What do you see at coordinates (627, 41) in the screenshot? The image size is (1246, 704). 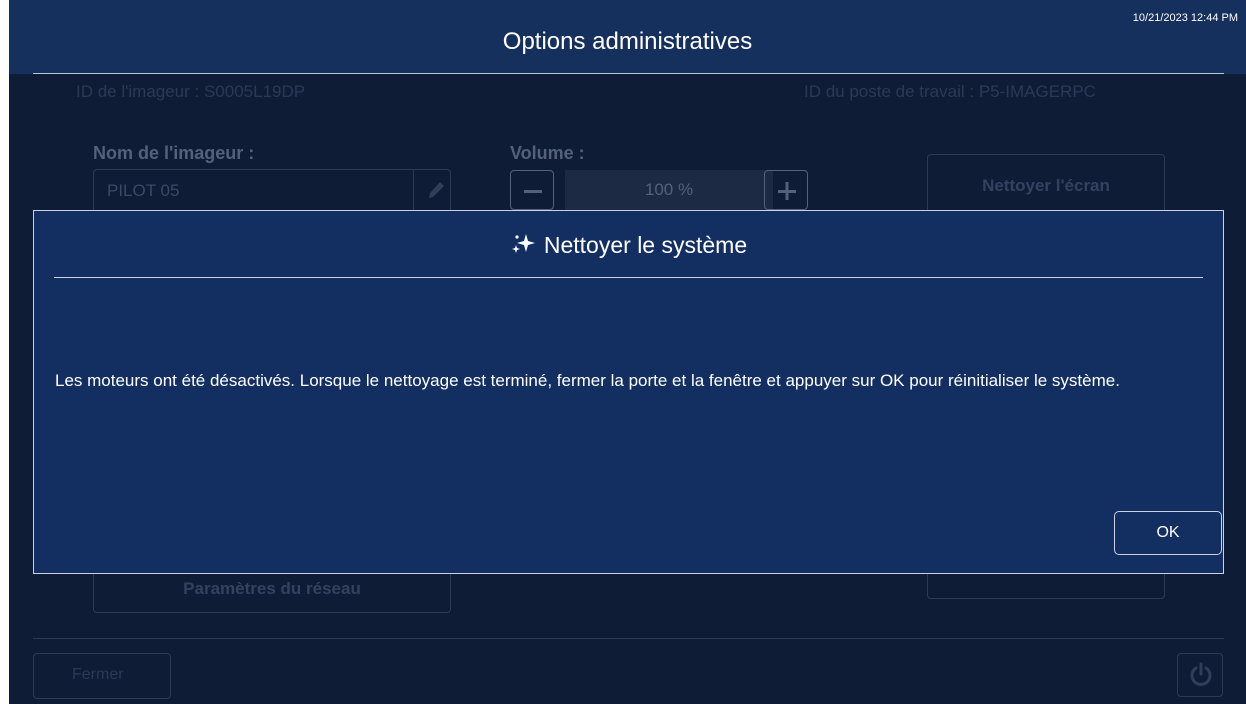 I see `page-title: Options administratives` at bounding box center [627, 41].